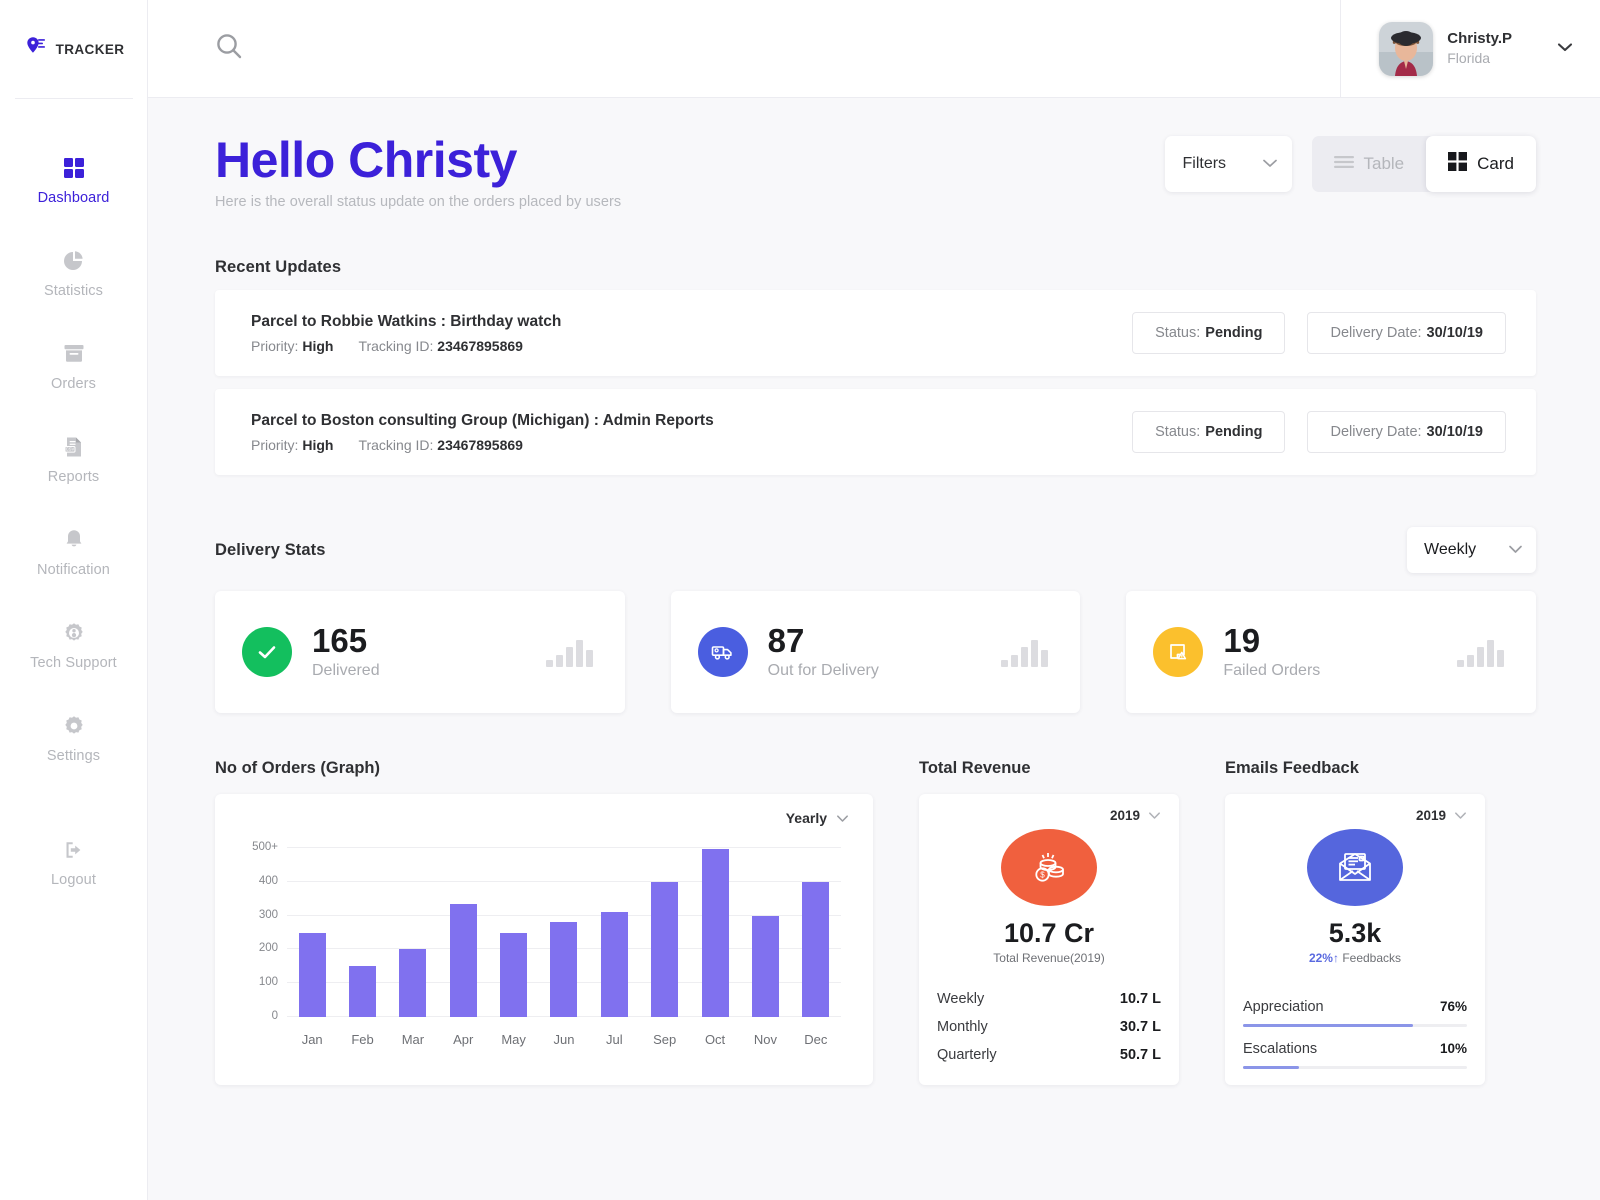 The width and height of the screenshot is (1600, 1200). Describe the element at coordinates (73, 569) in the screenshot. I see `sidebar-item-label: Notification` at that location.